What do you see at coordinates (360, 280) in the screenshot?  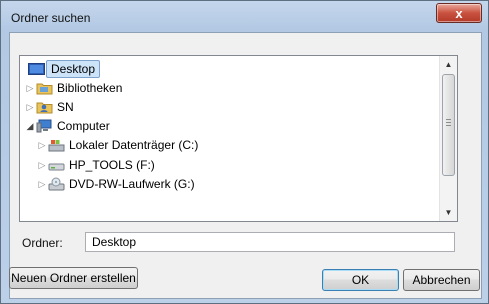 I see `ok-button: OK` at bounding box center [360, 280].